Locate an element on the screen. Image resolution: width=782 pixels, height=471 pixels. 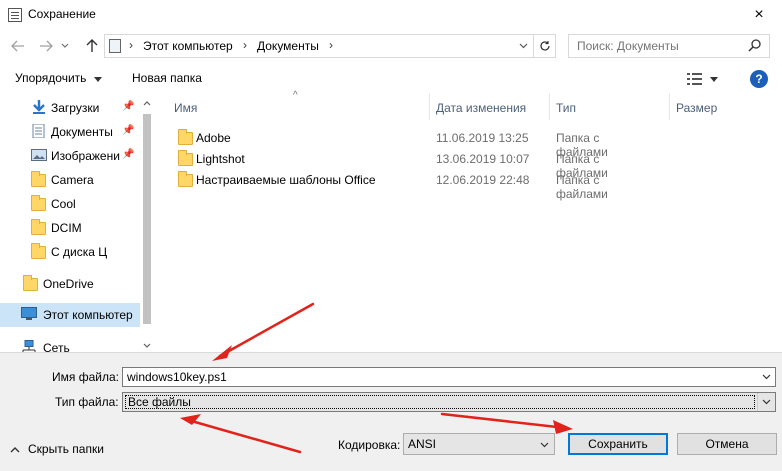
nav-item-label: Документы is located at coordinates (82, 132).